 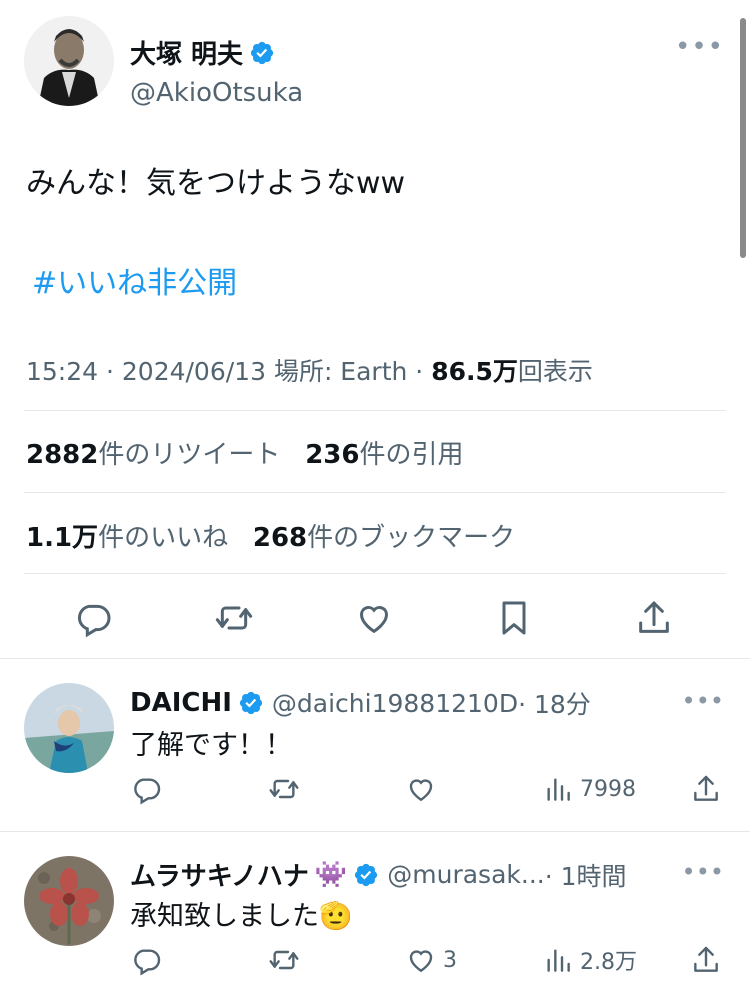 I want to click on tweet-action-bar, so click(x=375, y=620).